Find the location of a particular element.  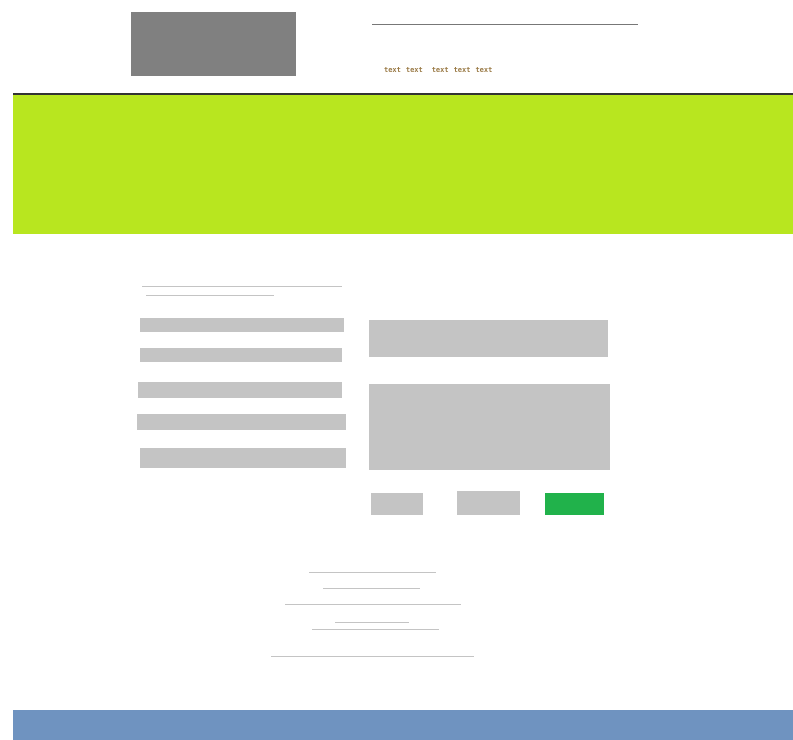

nav-link-2: text is located at coordinates (414, 70).